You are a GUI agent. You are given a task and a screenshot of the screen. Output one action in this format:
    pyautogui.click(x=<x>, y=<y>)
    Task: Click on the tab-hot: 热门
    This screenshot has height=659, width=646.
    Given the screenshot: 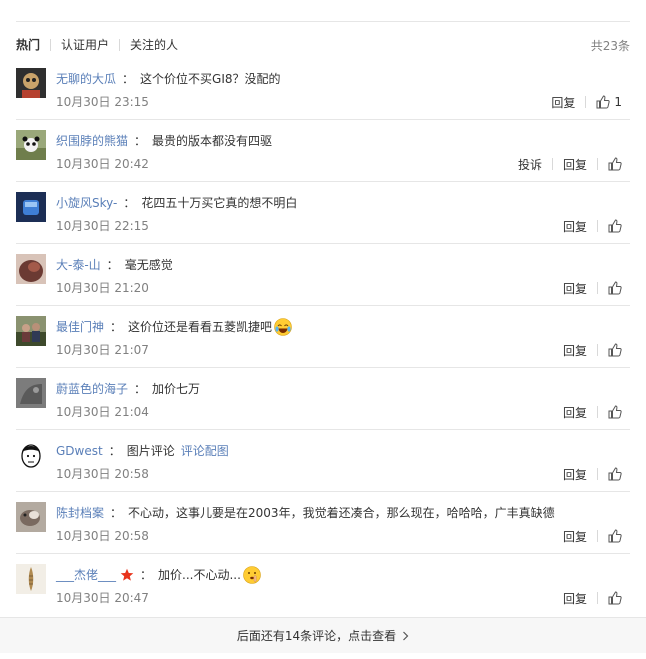 What is the action you would take?
    pyautogui.click(x=28, y=45)
    